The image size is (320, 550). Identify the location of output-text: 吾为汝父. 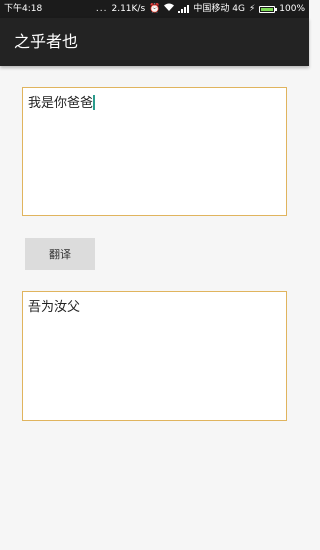
(54, 307).